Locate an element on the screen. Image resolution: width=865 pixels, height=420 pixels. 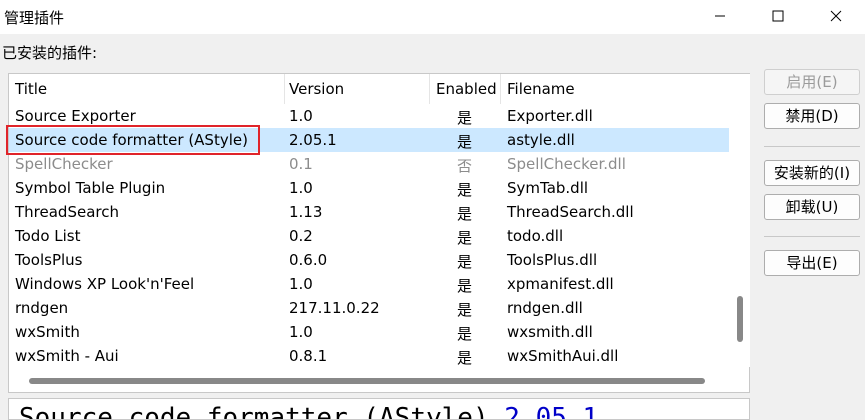
close-button is located at coordinates (836, 16).